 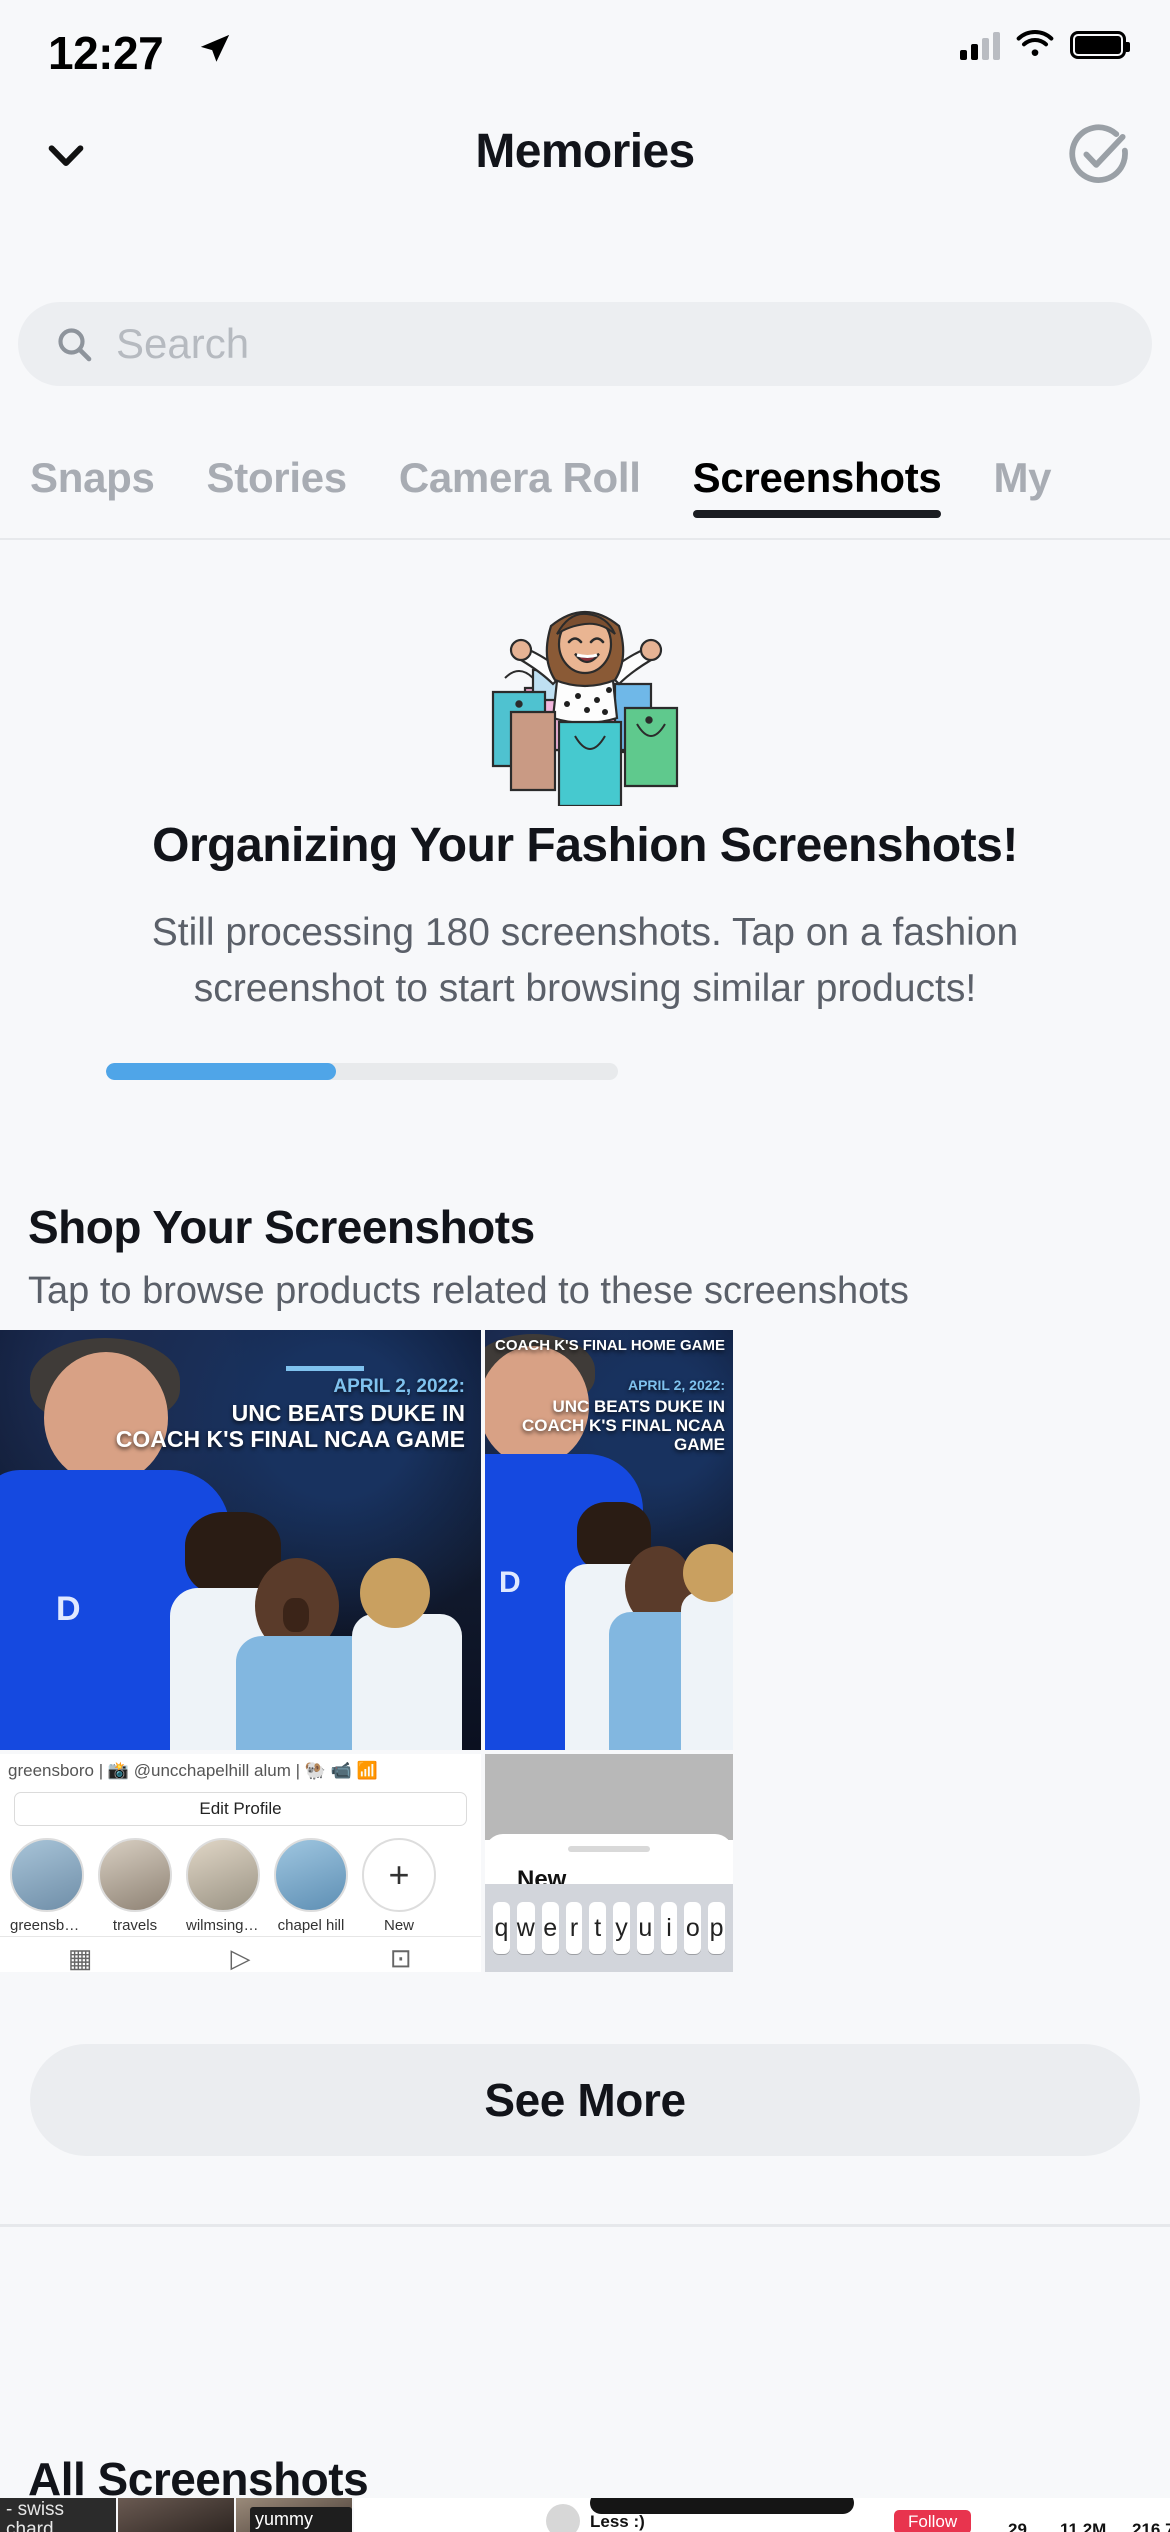 I want to click on ig-highlight: chapel hill, so click(x=311, y=1886).